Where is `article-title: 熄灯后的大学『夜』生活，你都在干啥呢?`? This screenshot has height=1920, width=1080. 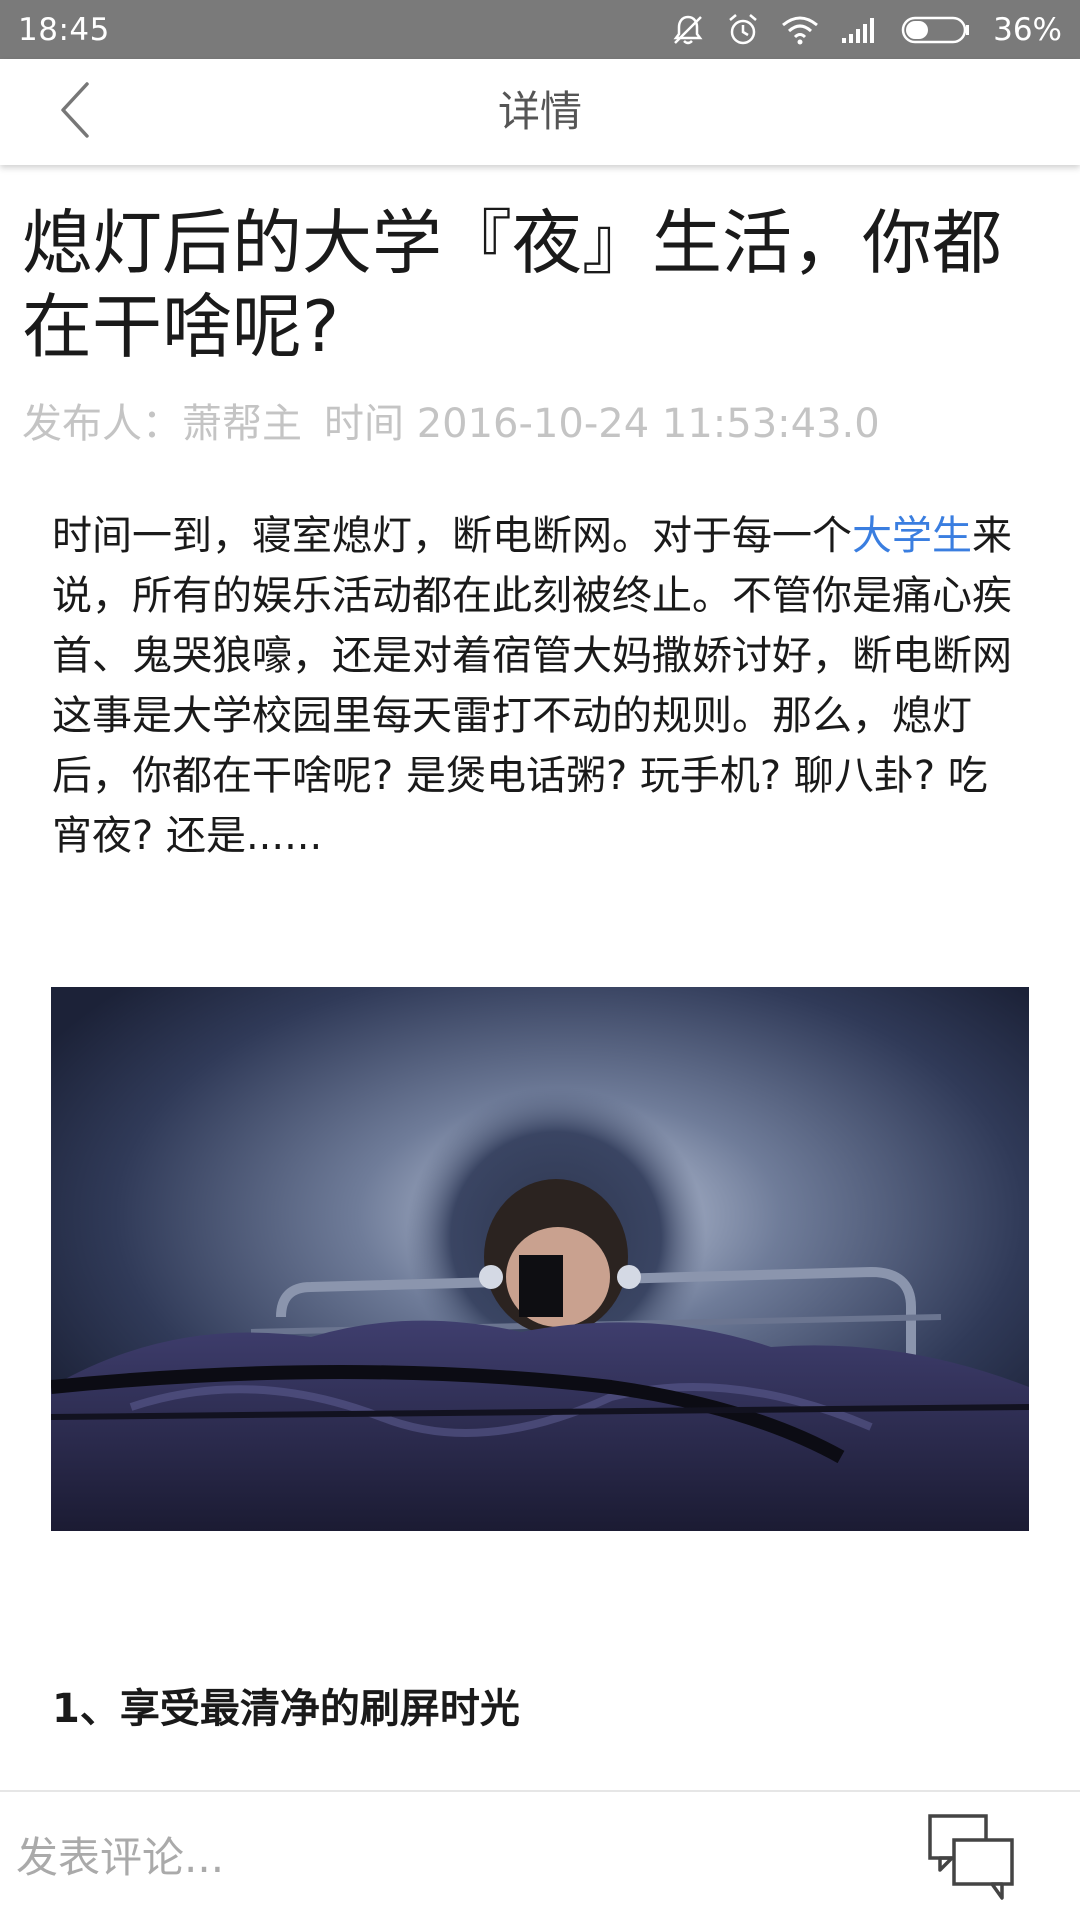 article-title: 熄灯后的大学『夜』生活，你都在干啥呢? is located at coordinates (512, 285).